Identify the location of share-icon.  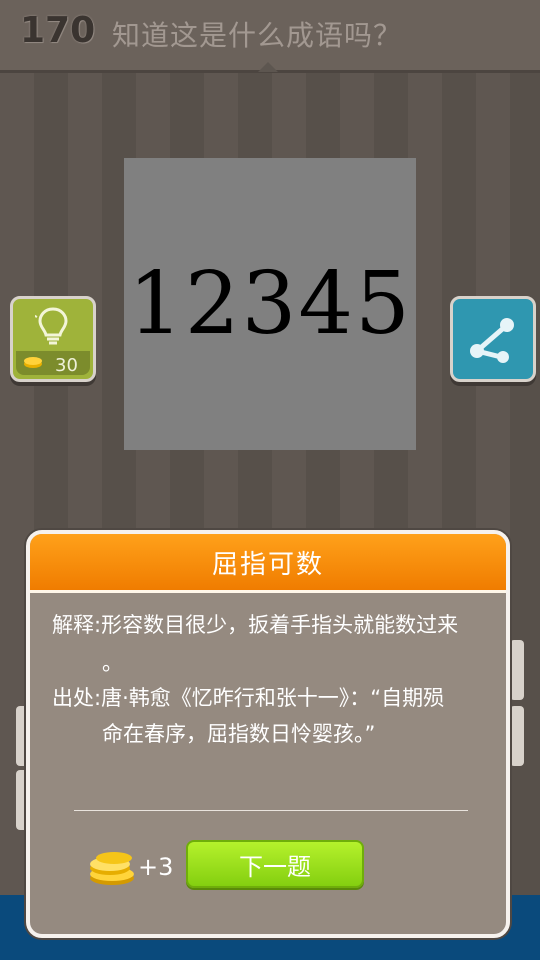
(492, 340).